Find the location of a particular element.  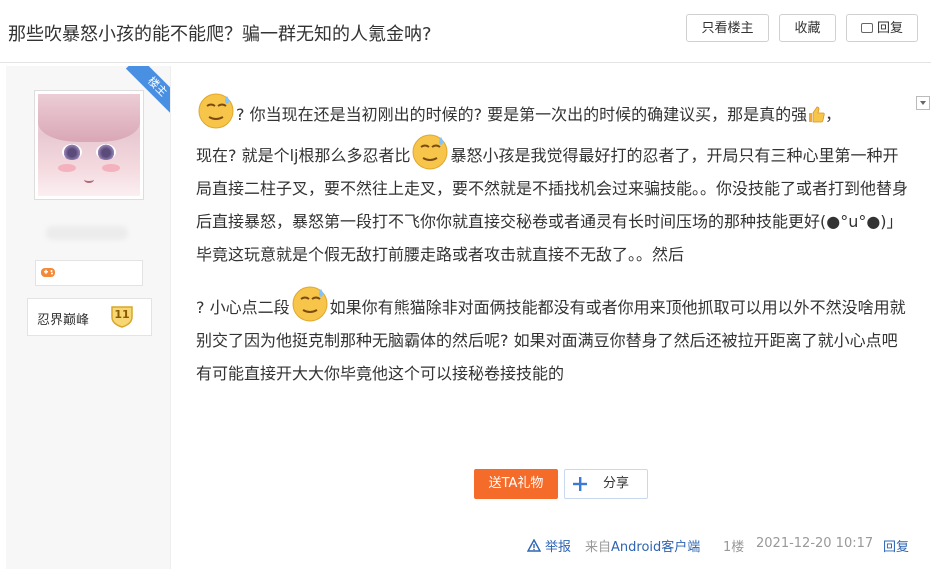

share-button-label: 分享 is located at coordinates (616, 483).